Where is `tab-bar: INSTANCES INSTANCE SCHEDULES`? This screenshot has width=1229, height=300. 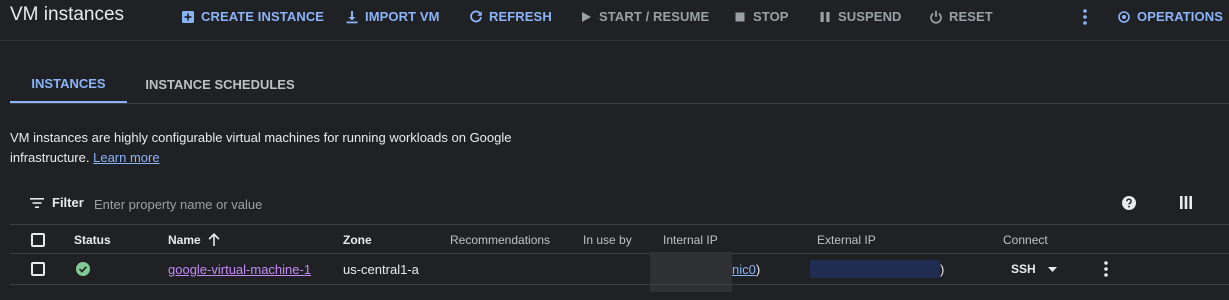 tab-bar: INSTANCES INSTANCE SCHEDULES is located at coordinates (161, 84).